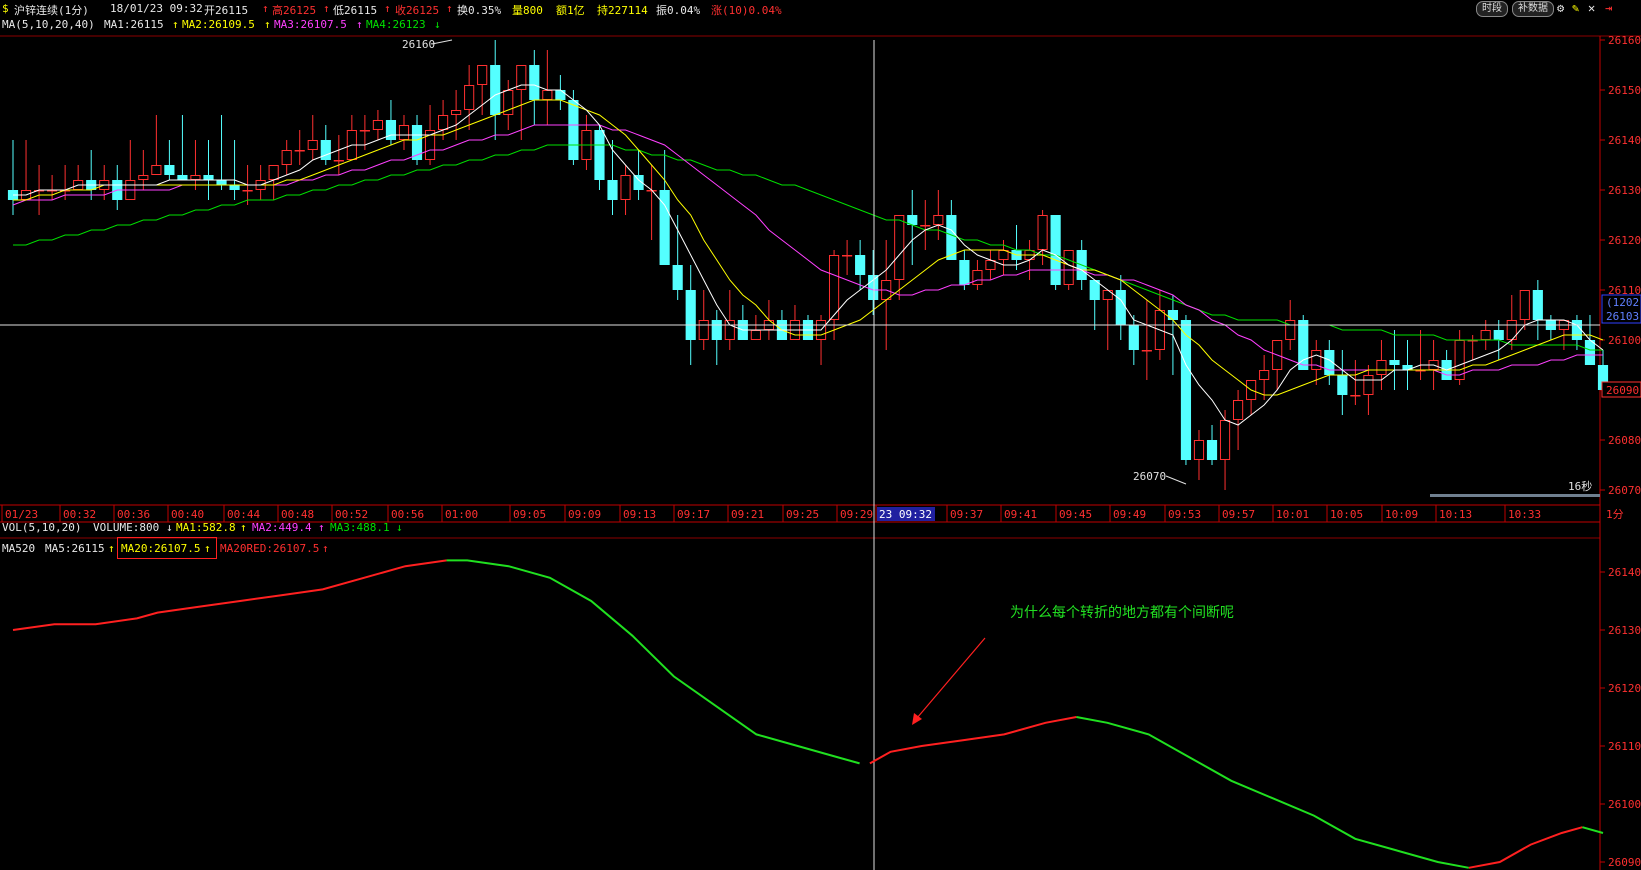 The height and width of the screenshot is (870, 1641). I want to click on time-axis-label: 09:53, so click(1184, 514).